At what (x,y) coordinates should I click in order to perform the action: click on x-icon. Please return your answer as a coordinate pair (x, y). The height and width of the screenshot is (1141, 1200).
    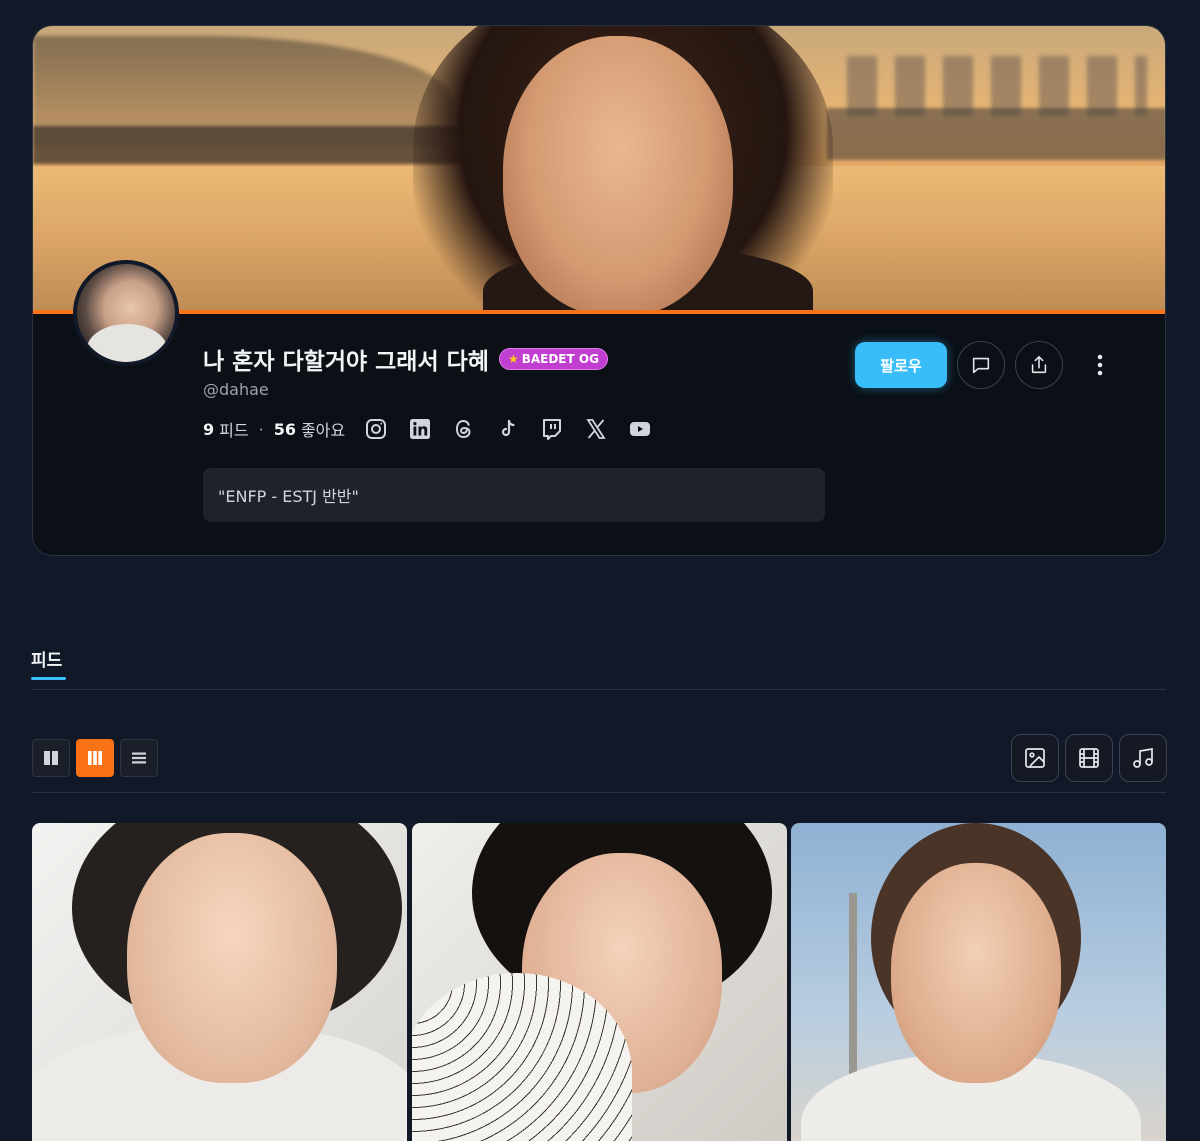
    Looking at the image, I should click on (596, 429).